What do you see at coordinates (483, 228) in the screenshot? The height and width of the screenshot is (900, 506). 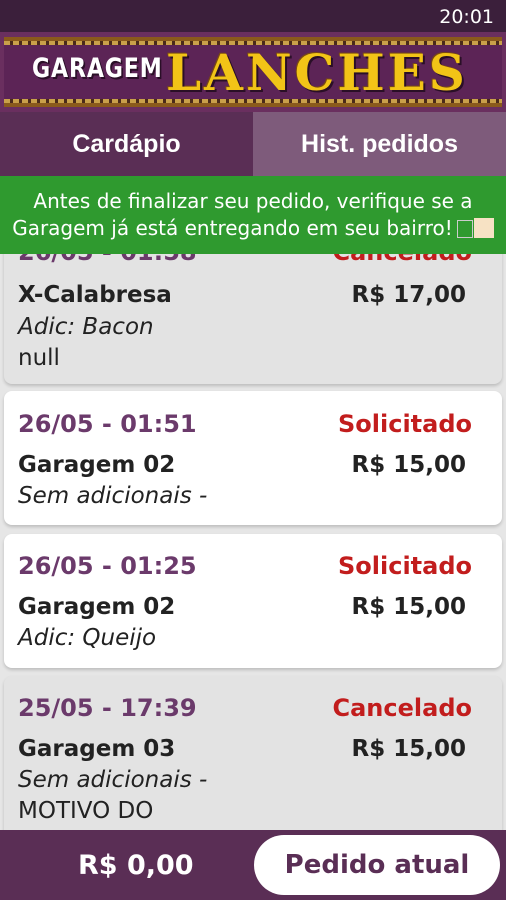 I see `emoji-icon` at bounding box center [483, 228].